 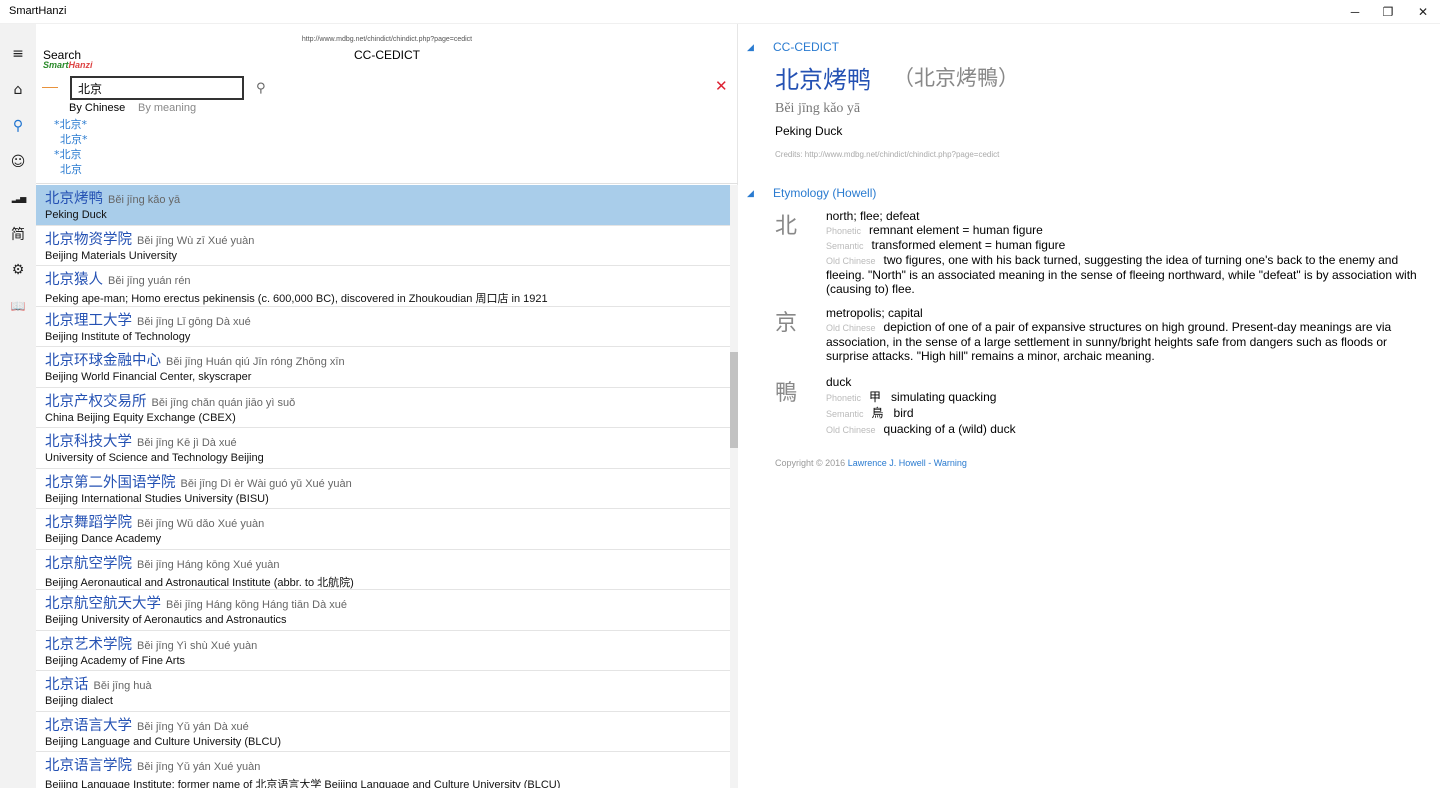 I want to click on maximize-button: ❐, so click(x=1388, y=12).